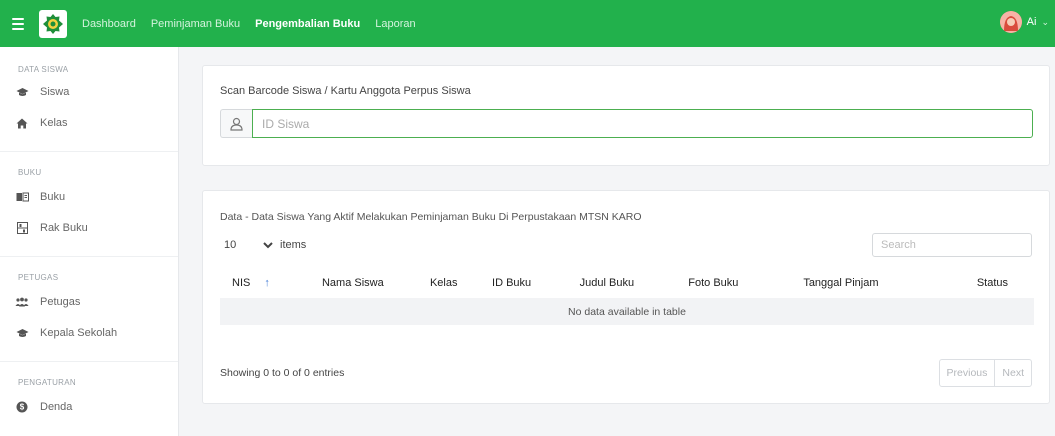 The height and width of the screenshot is (436, 1055). I want to click on home-icon, so click(22, 123).